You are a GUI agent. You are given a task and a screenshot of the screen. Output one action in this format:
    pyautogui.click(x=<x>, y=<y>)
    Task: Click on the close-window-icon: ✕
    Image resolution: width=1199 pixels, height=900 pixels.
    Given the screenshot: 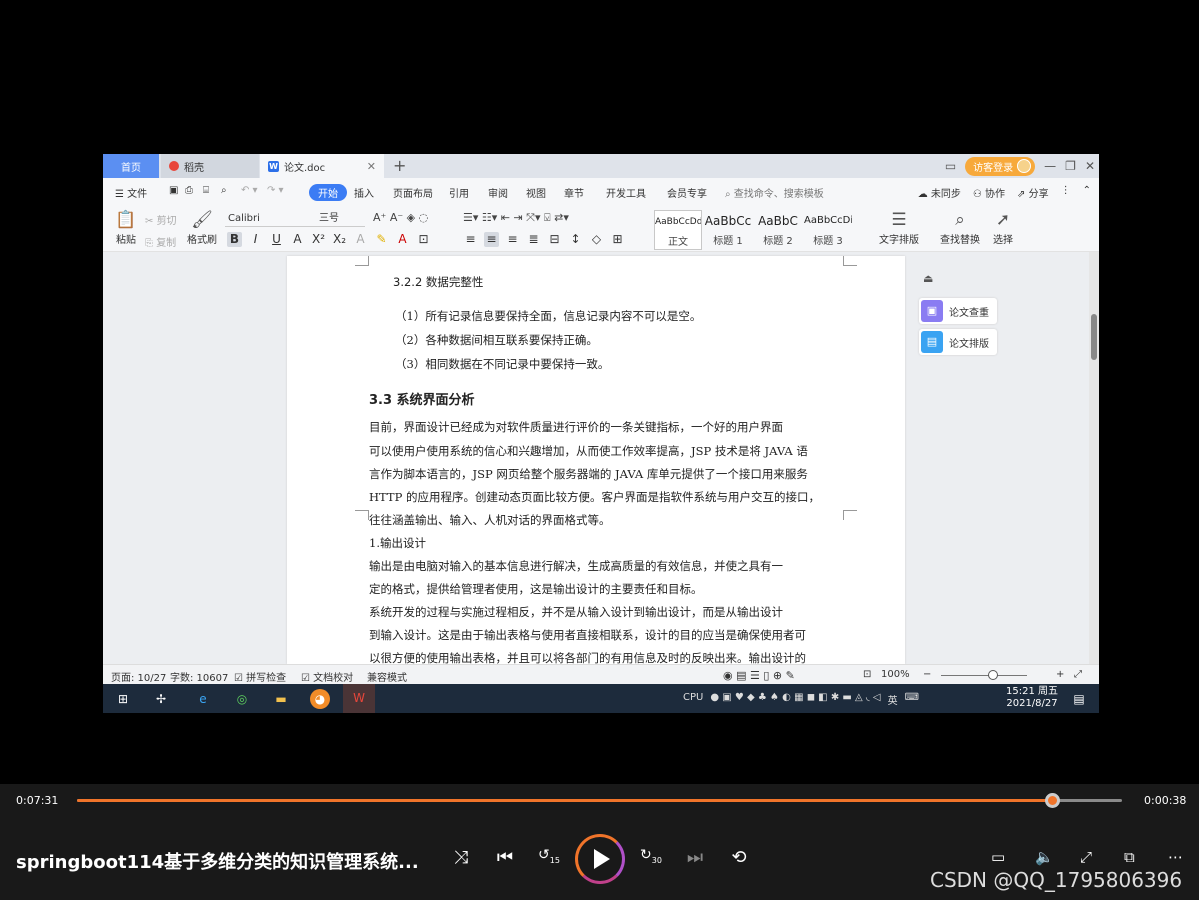 What is the action you would take?
    pyautogui.click(x=1090, y=166)
    